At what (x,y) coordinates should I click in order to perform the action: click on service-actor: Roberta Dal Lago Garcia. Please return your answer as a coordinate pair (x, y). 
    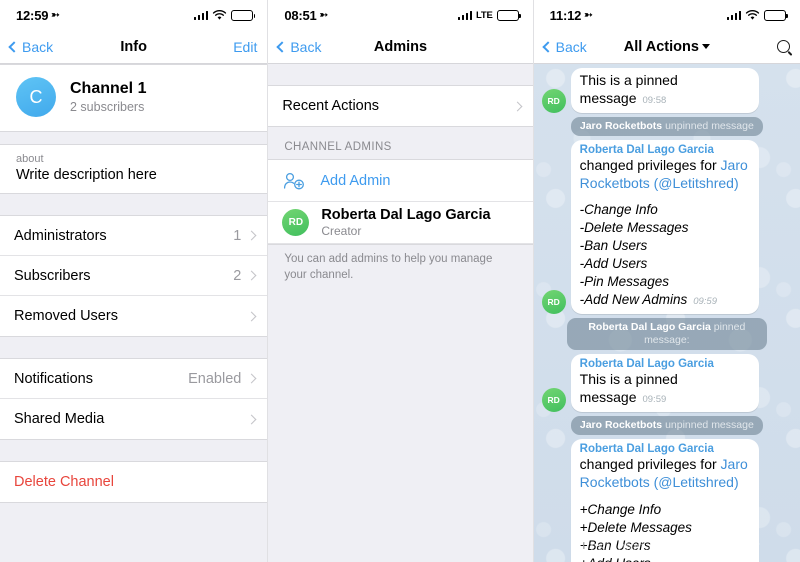
    Looking at the image, I should click on (649, 326).